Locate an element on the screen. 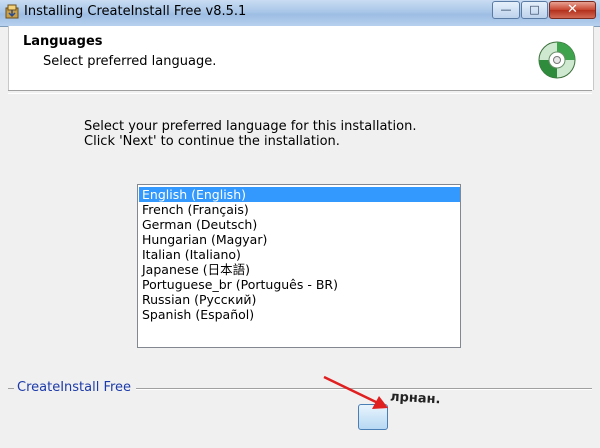 The height and width of the screenshot is (448, 600). annotation-arrow-icon is located at coordinates (355, 392).